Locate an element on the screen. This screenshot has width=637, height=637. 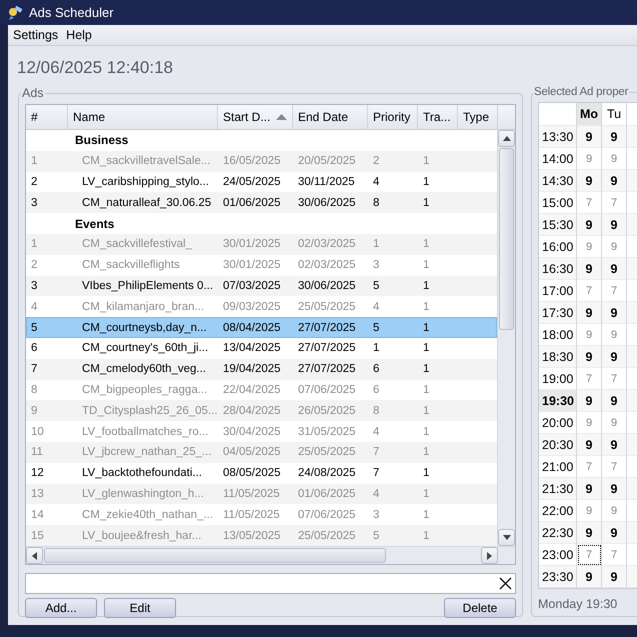
table-cell: 27/07/2025 is located at coordinates (327, 328).